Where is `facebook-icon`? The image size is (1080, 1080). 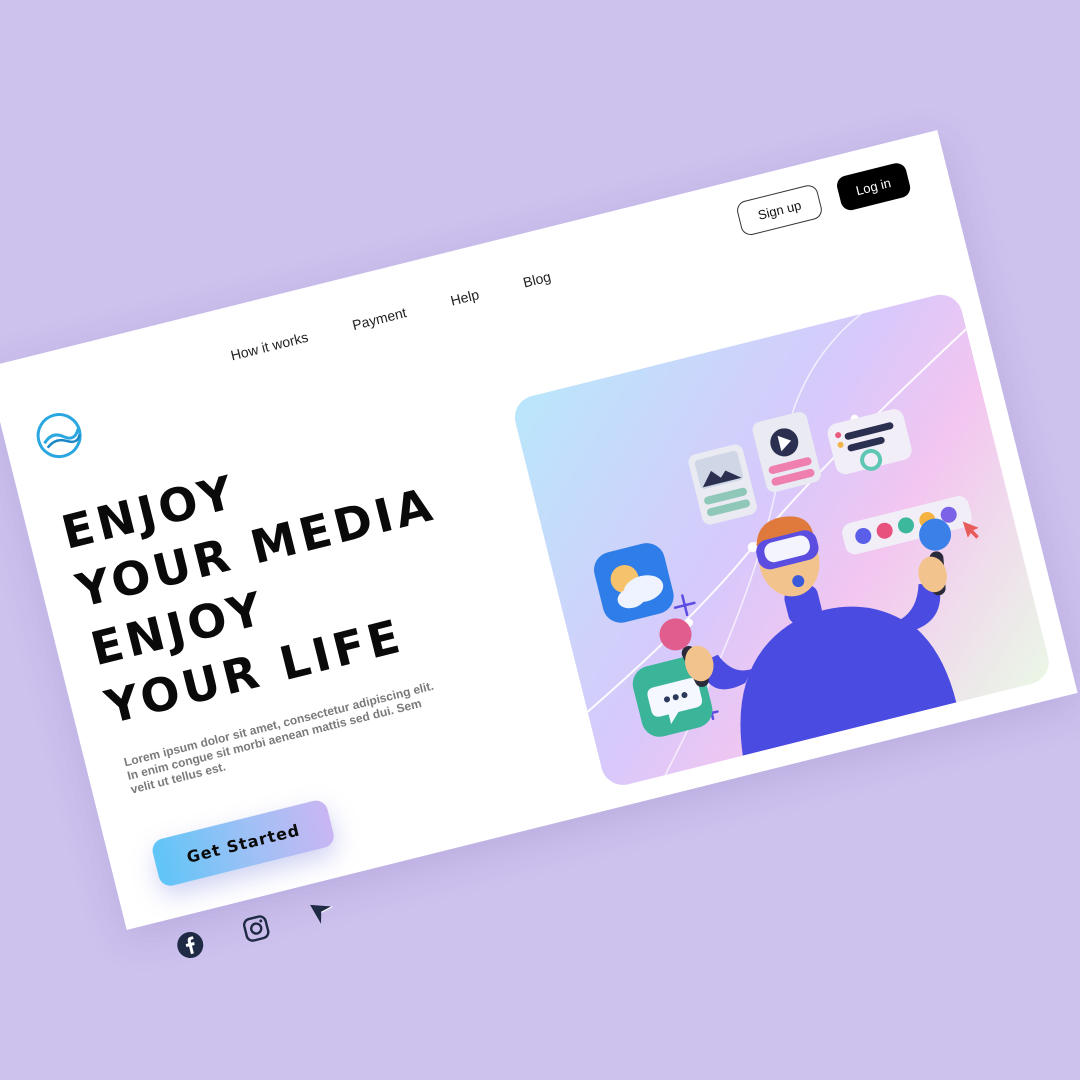 facebook-icon is located at coordinates (190, 945).